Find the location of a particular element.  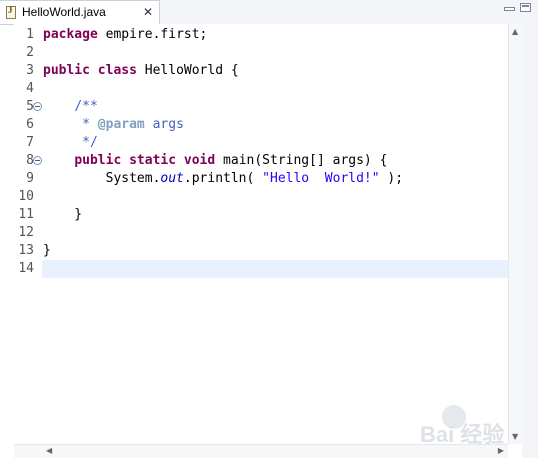

line-number: 7 is located at coordinates (30, 142).